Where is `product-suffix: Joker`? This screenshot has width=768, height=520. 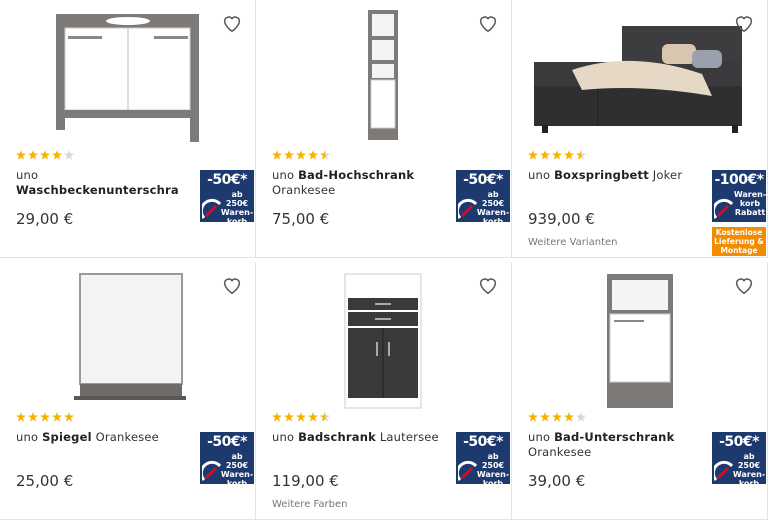 product-suffix: Joker is located at coordinates (667, 175).